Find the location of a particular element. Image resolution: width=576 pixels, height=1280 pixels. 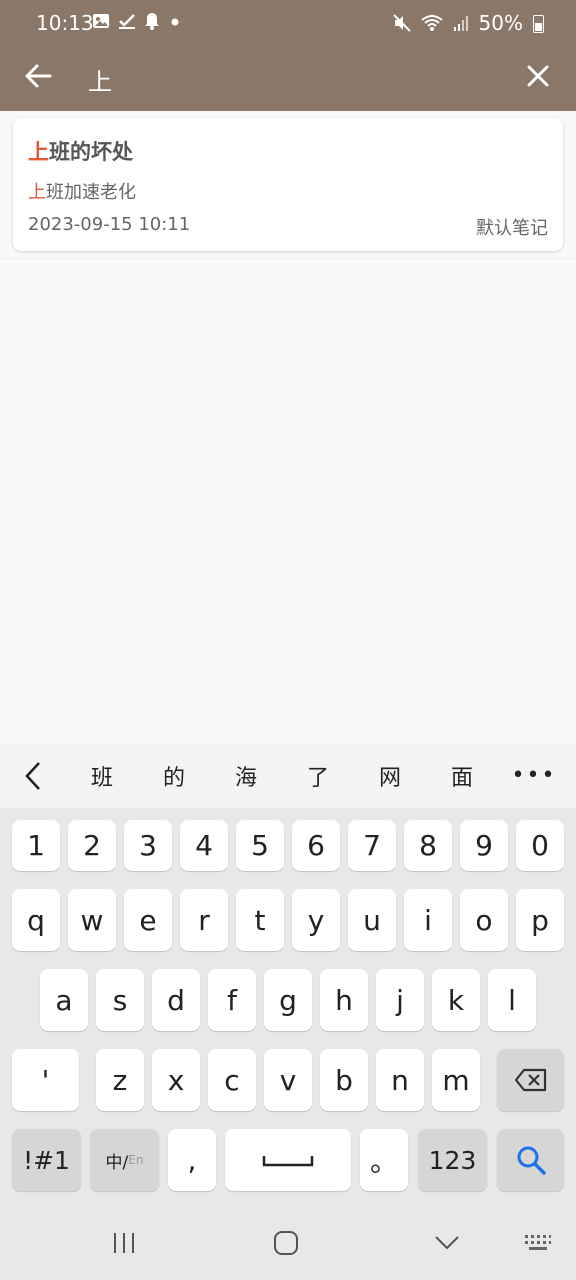

wifi-icon is located at coordinates (431, 23).